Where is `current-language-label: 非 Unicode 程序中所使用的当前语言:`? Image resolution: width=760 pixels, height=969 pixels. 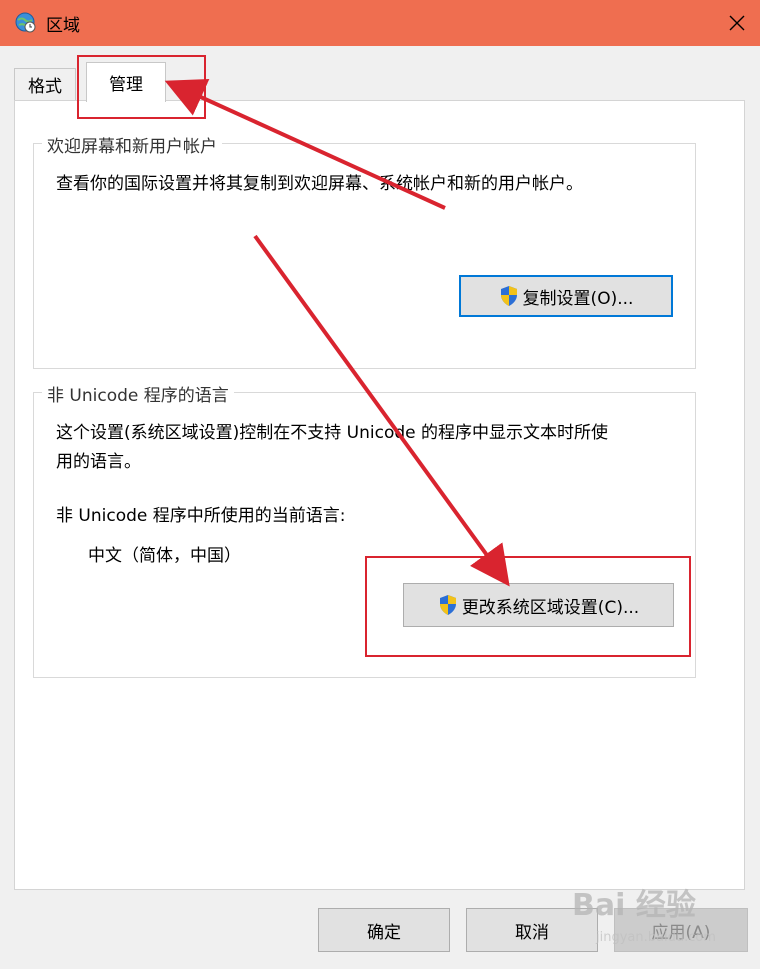 current-language-label: 非 Unicode 程序中所使用的当前语言: is located at coordinates (201, 516).